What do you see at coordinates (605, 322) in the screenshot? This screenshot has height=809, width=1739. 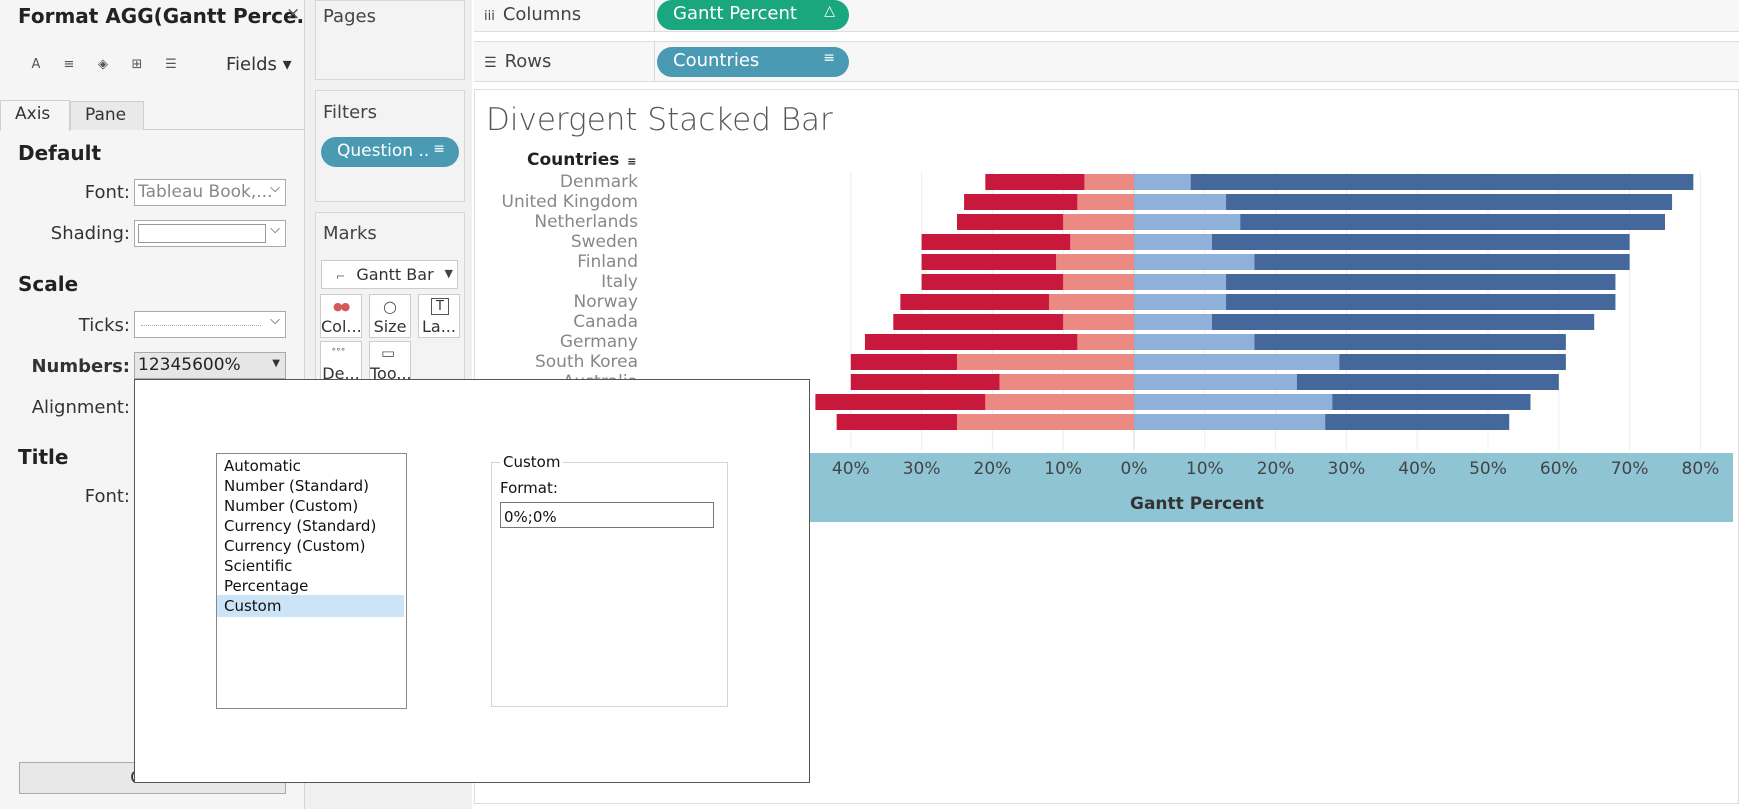 I see `row-label: Canada` at bounding box center [605, 322].